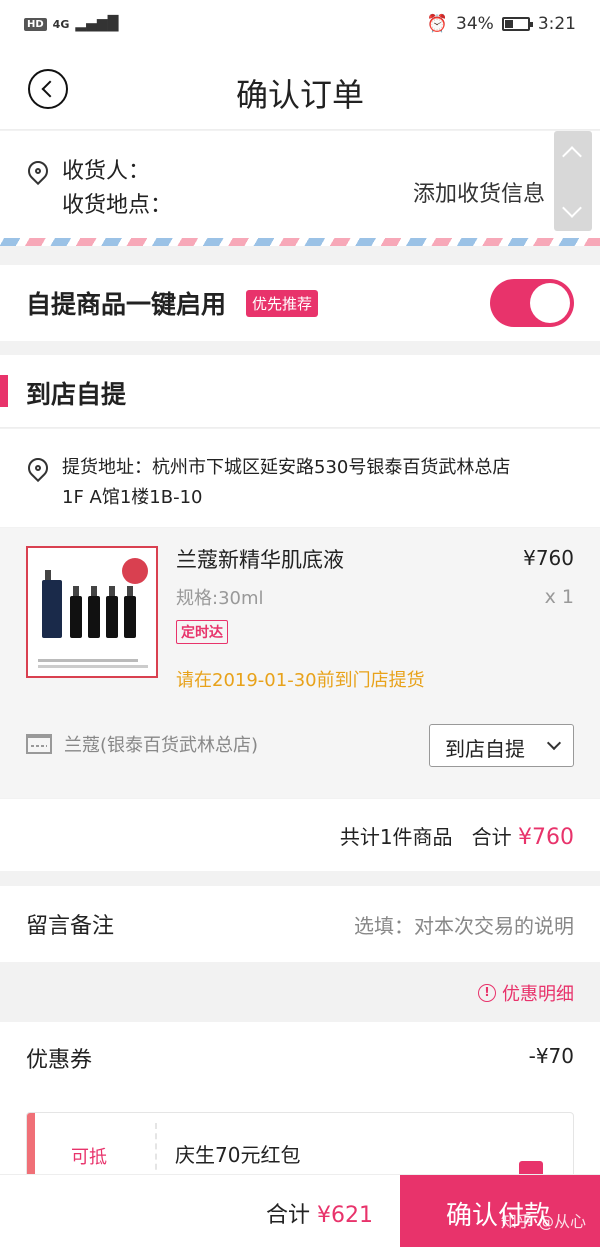 This screenshot has width=600, height=1247. I want to click on shop-icon, so click(39, 744).